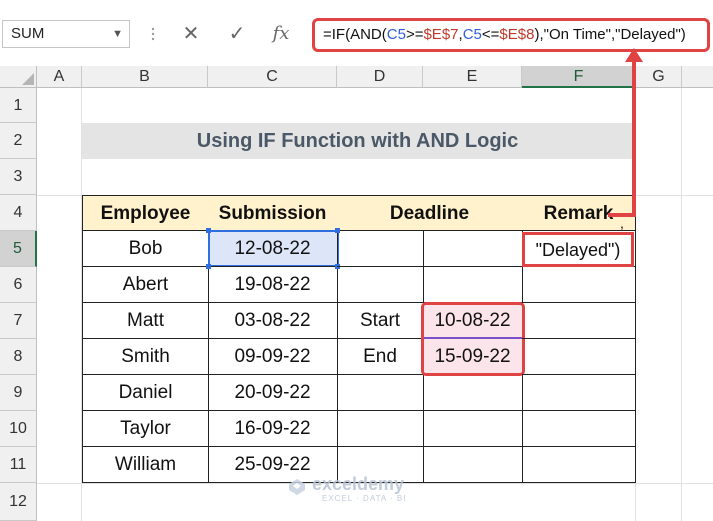  I want to click on formula-text: =IF(AND(, so click(355, 34).